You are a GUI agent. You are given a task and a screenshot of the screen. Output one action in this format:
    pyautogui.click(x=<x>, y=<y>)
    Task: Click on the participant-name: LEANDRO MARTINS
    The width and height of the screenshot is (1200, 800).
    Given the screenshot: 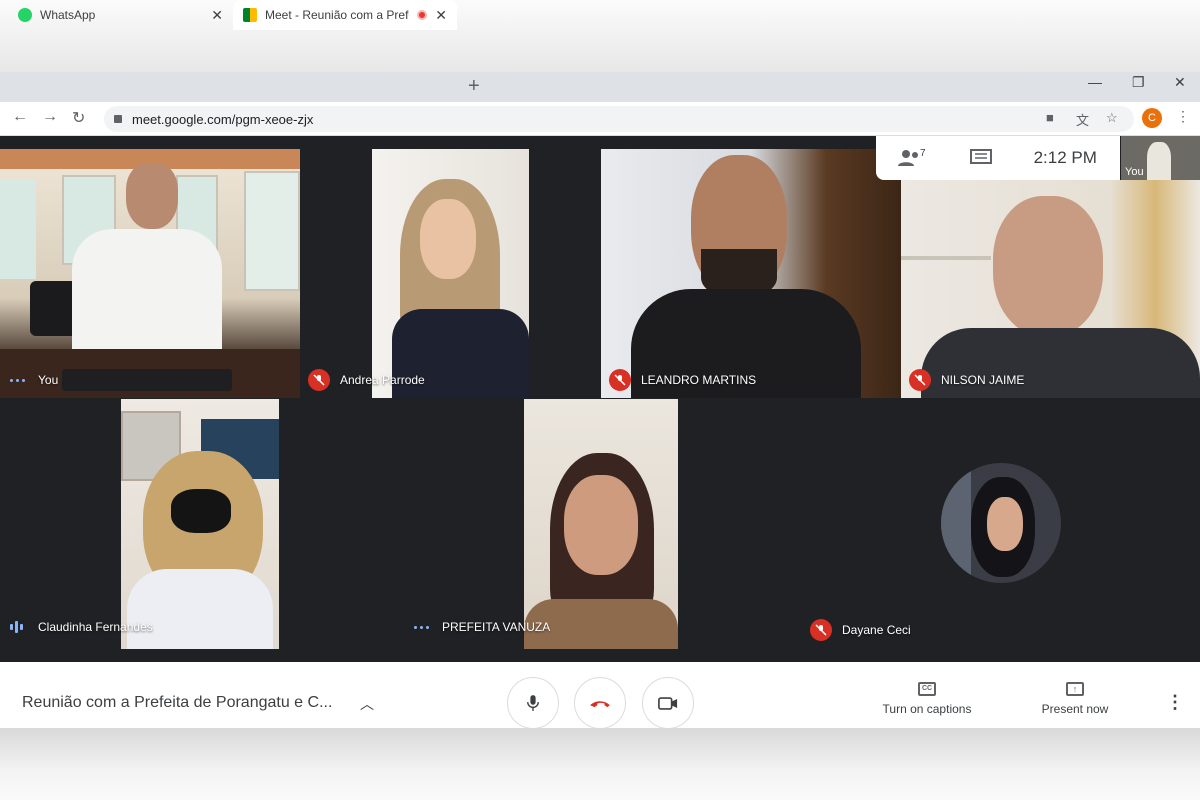 What is the action you would take?
    pyautogui.click(x=682, y=380)
    